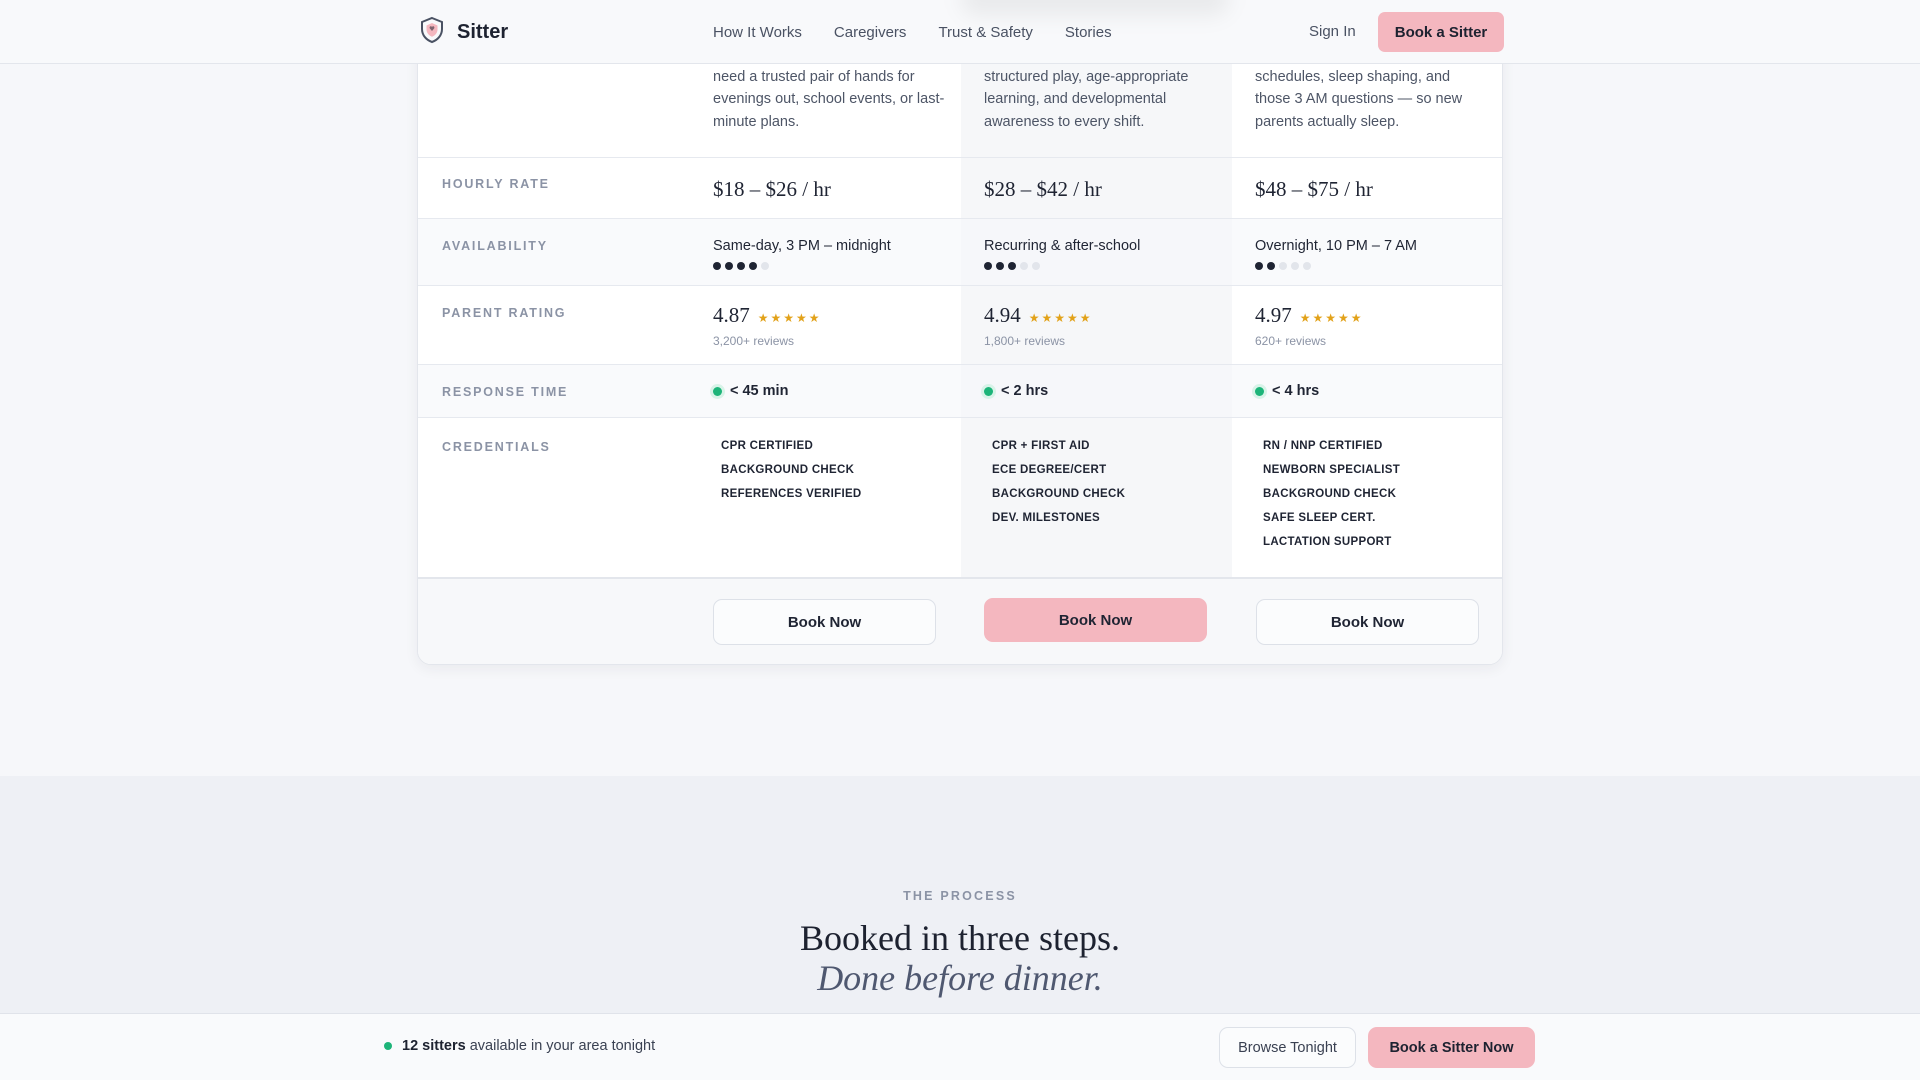 The width and height of the screenshot is (1920, 1080). What do you see at coordinates (767, 325) in the screenshot?
I see `rating-cell-1: 4.87 ★★★★★ 3,200+ reviews` at bounding box center [767, 325].